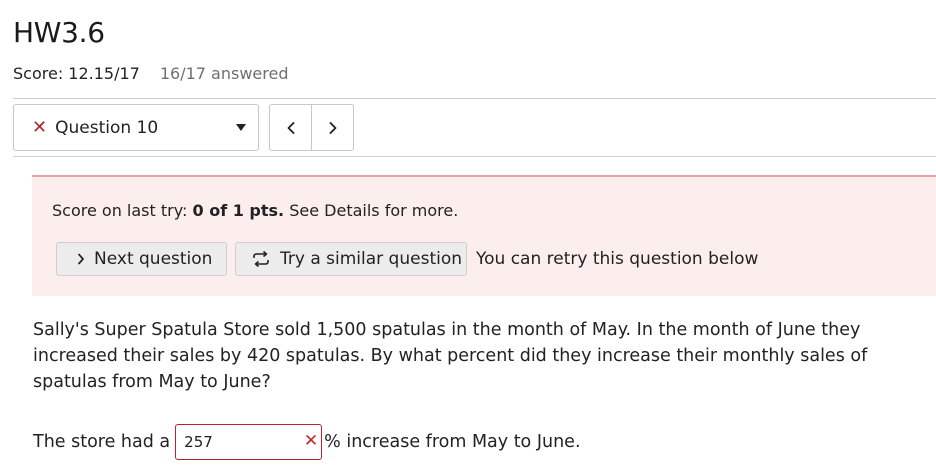 The image size is (936, 469). Describe the element at coordinates (153, 259) in the screenshot. I see `next-question-label: Next question` at that location.